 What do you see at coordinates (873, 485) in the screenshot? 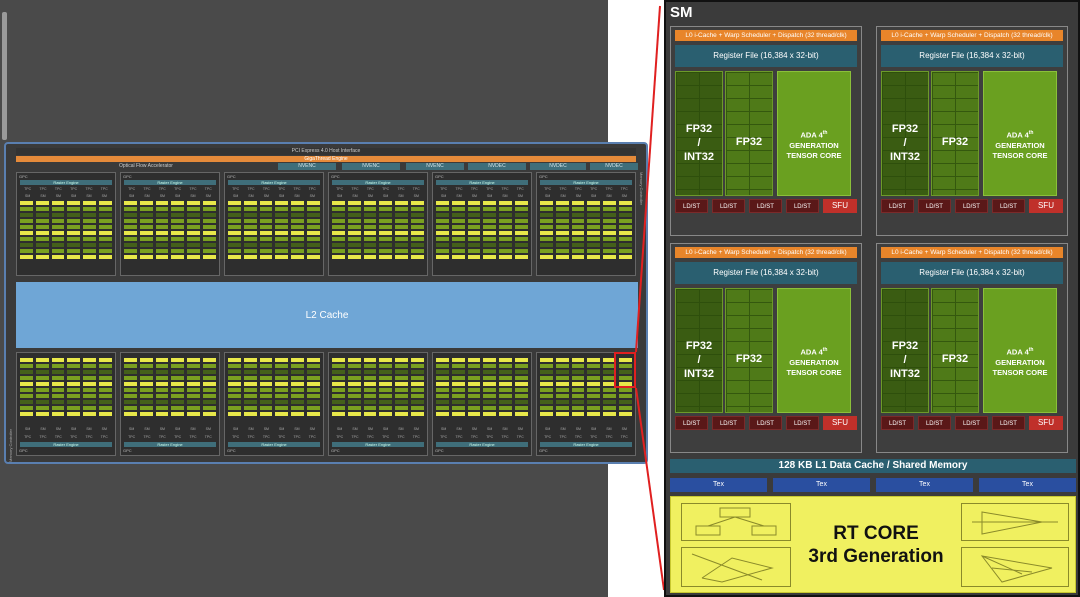
I see `tex-row: Tex Tex Tex Tex` at bounding box center [873, 485].